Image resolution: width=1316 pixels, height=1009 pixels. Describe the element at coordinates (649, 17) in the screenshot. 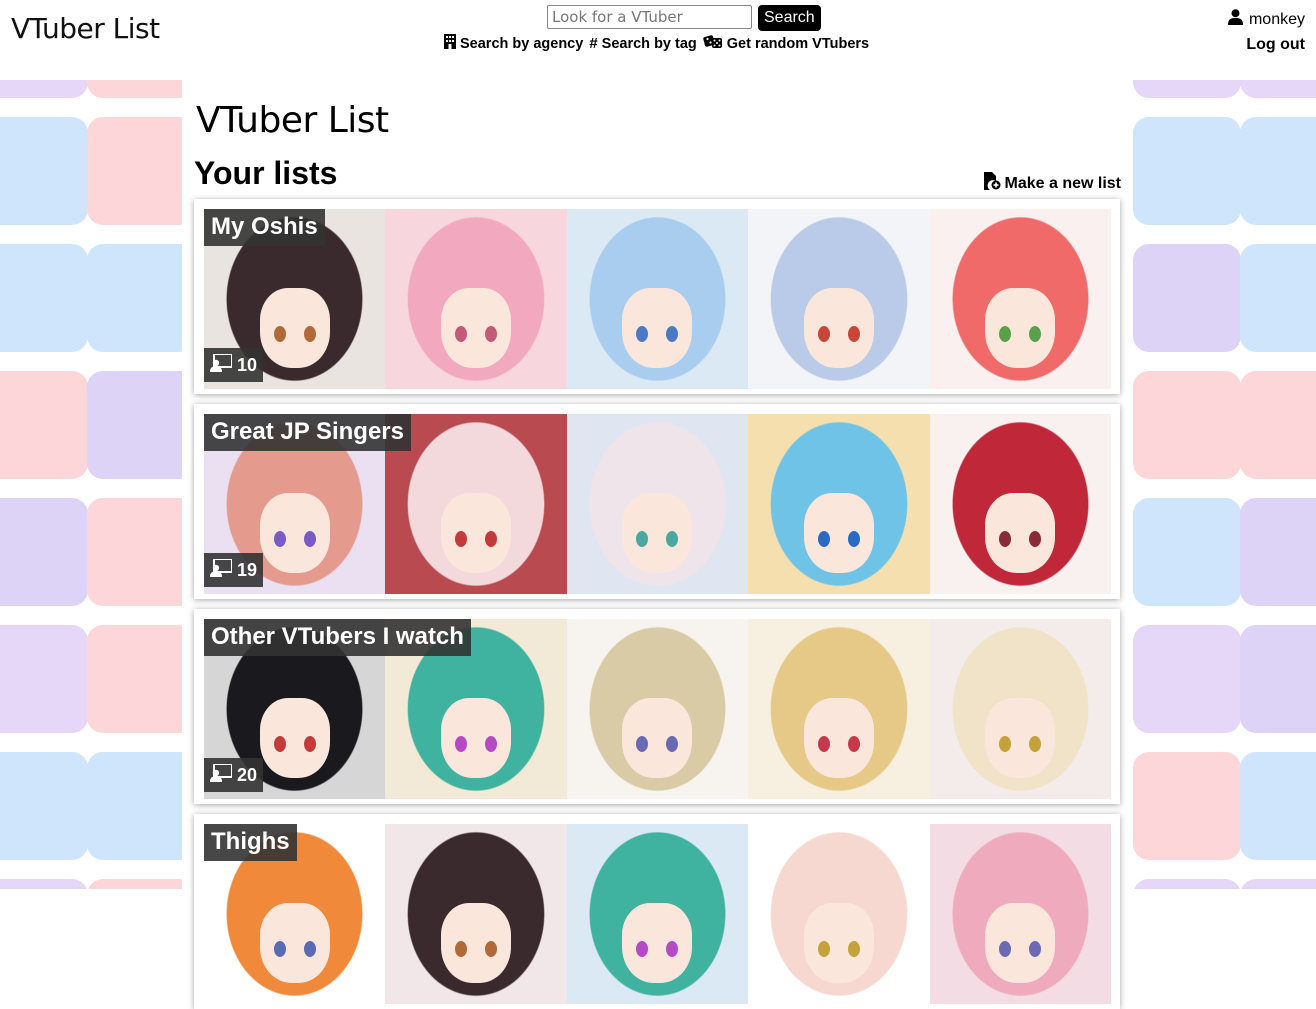

I see `search-input` at that location.